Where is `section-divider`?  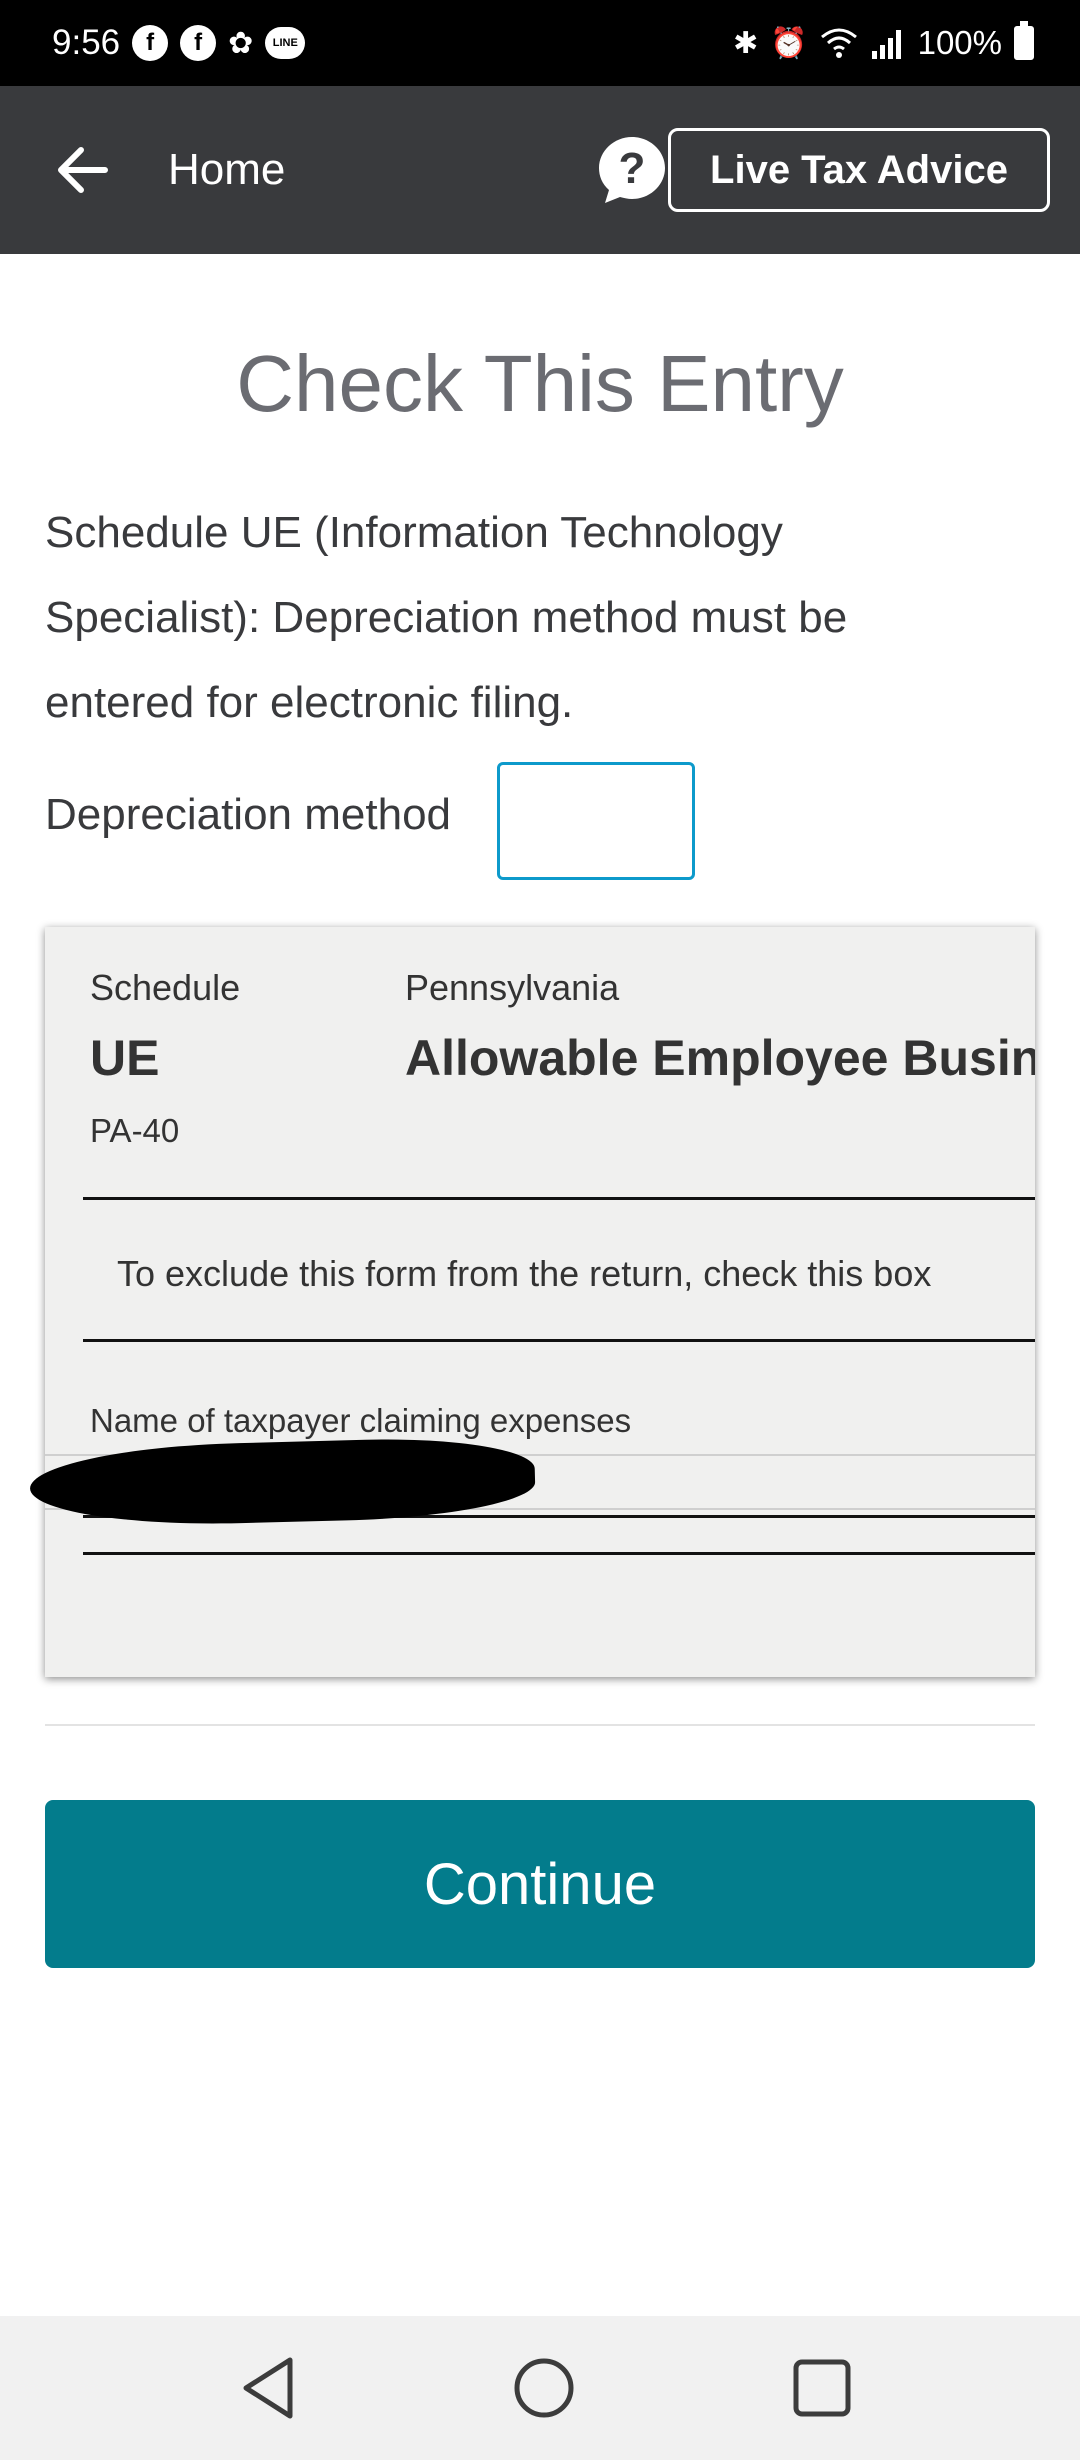 section-divider is located at coordinates (540, 1725).